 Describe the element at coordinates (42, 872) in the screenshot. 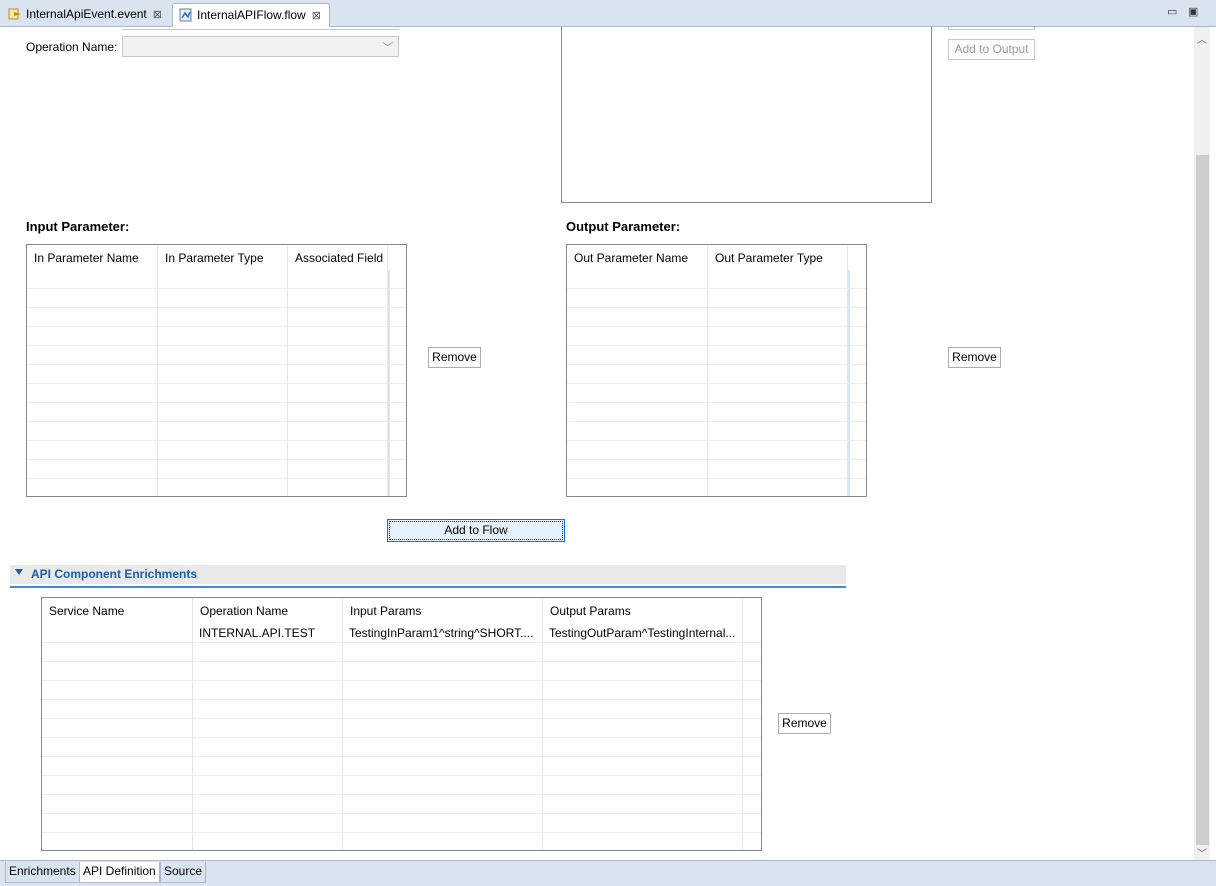

I see `tab-enrichments: Enrichments` at that location.